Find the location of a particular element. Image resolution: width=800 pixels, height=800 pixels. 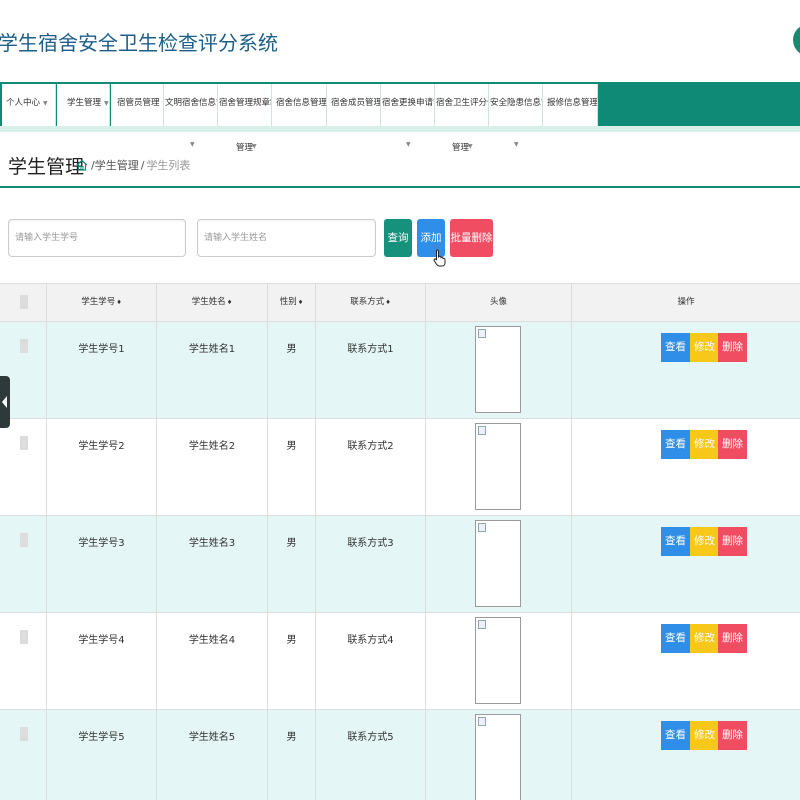

select-all-checkbox is located at coordinates (24, 302).